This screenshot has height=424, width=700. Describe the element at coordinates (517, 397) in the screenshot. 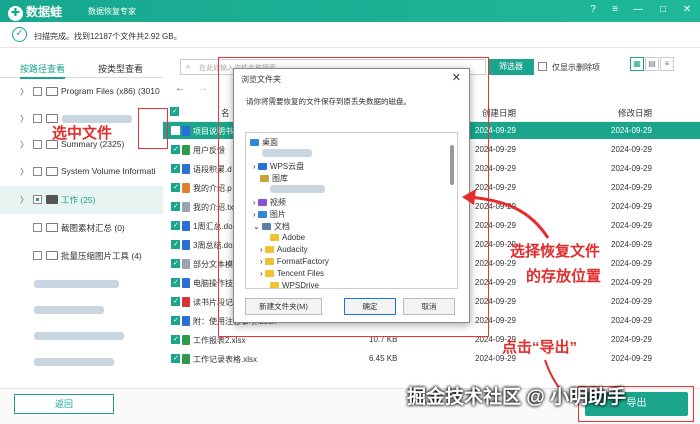

I see `watermark: 掘金技术社区 @ 小明助手` at that location.